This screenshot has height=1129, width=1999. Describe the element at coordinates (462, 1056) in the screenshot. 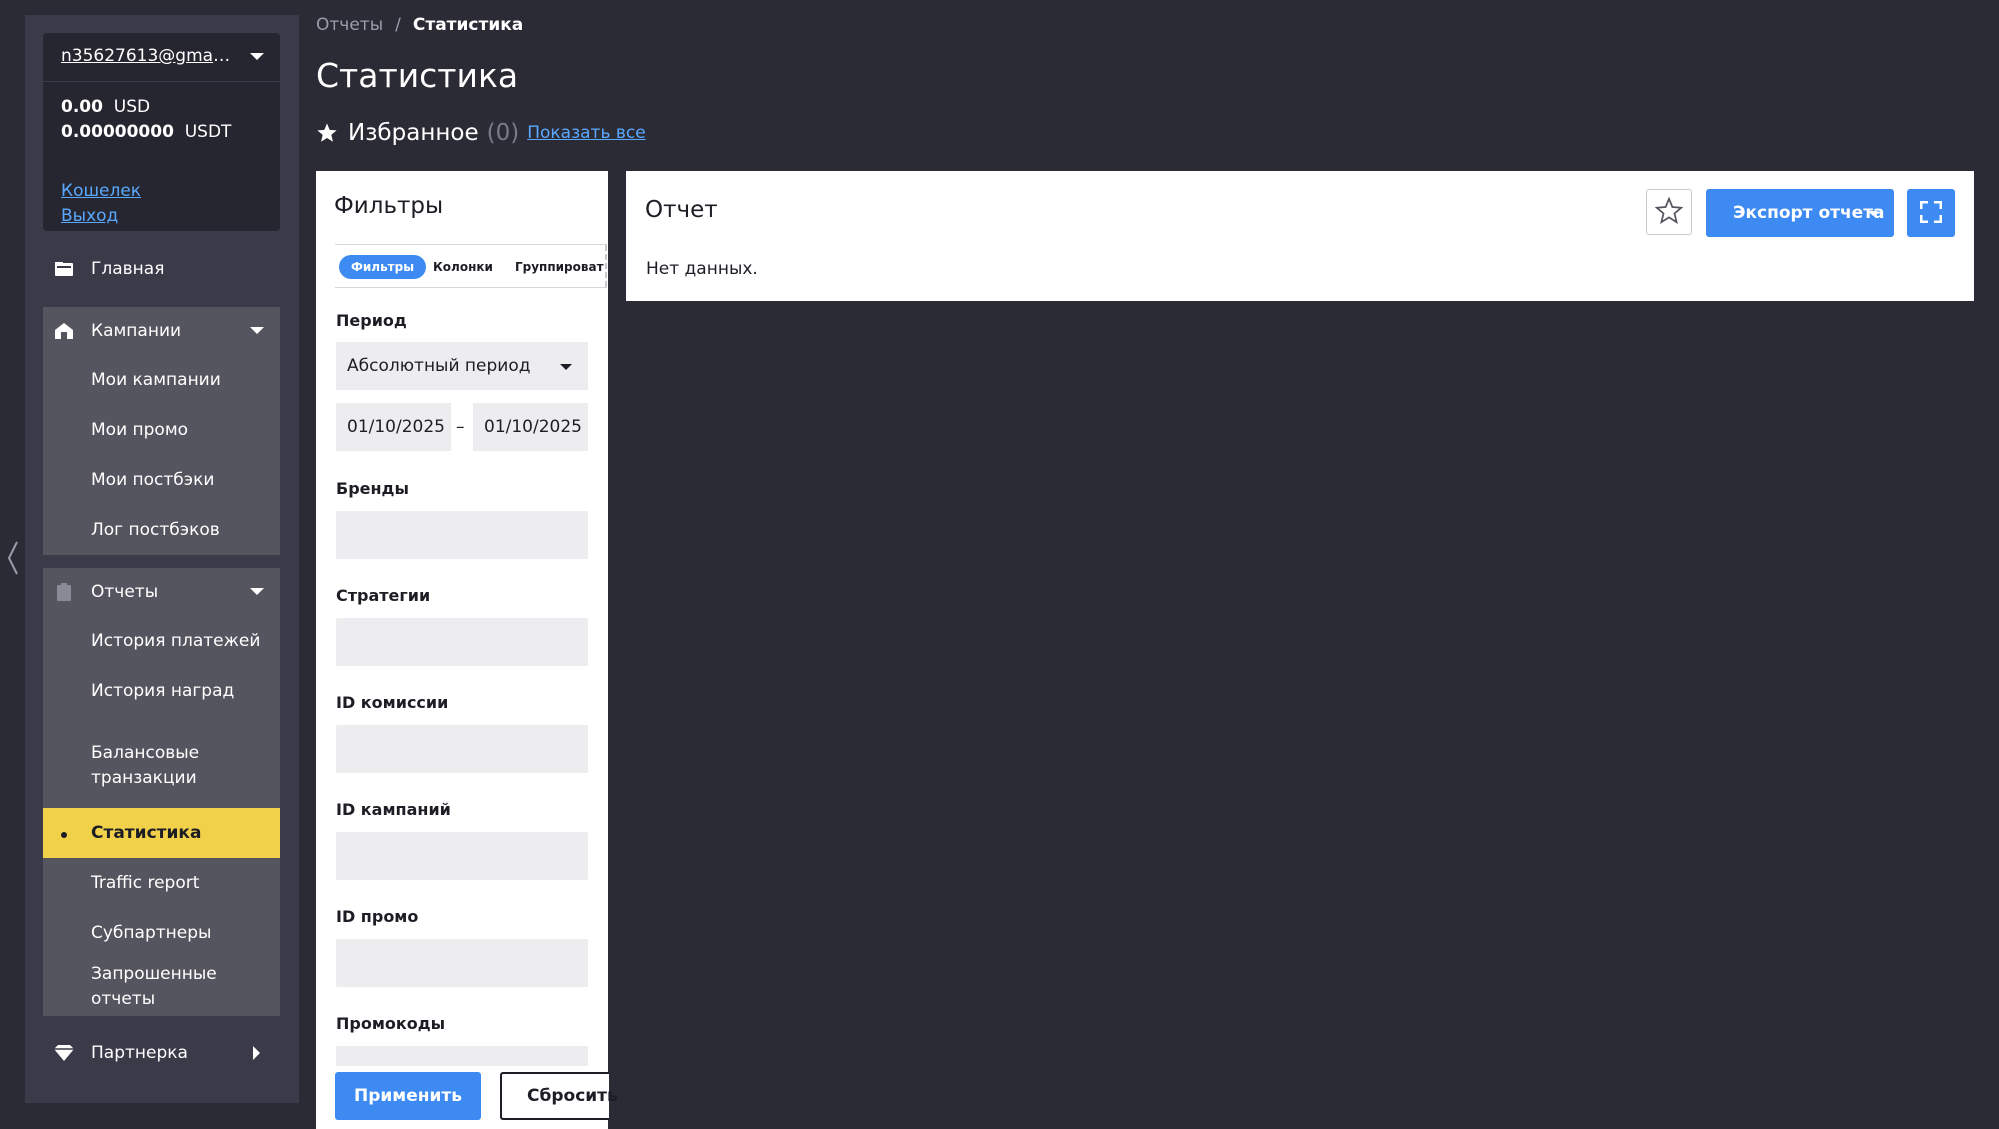

I see `promocodes-input` at that location.